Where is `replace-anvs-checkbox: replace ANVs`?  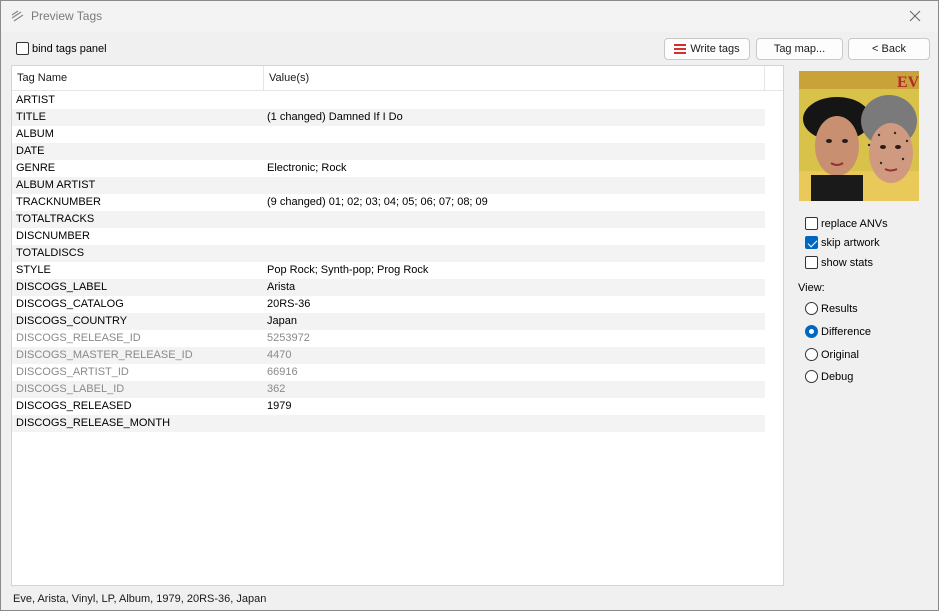
replace-anvs-checkbox: replace ANVs is located at coordinates (846, 223).